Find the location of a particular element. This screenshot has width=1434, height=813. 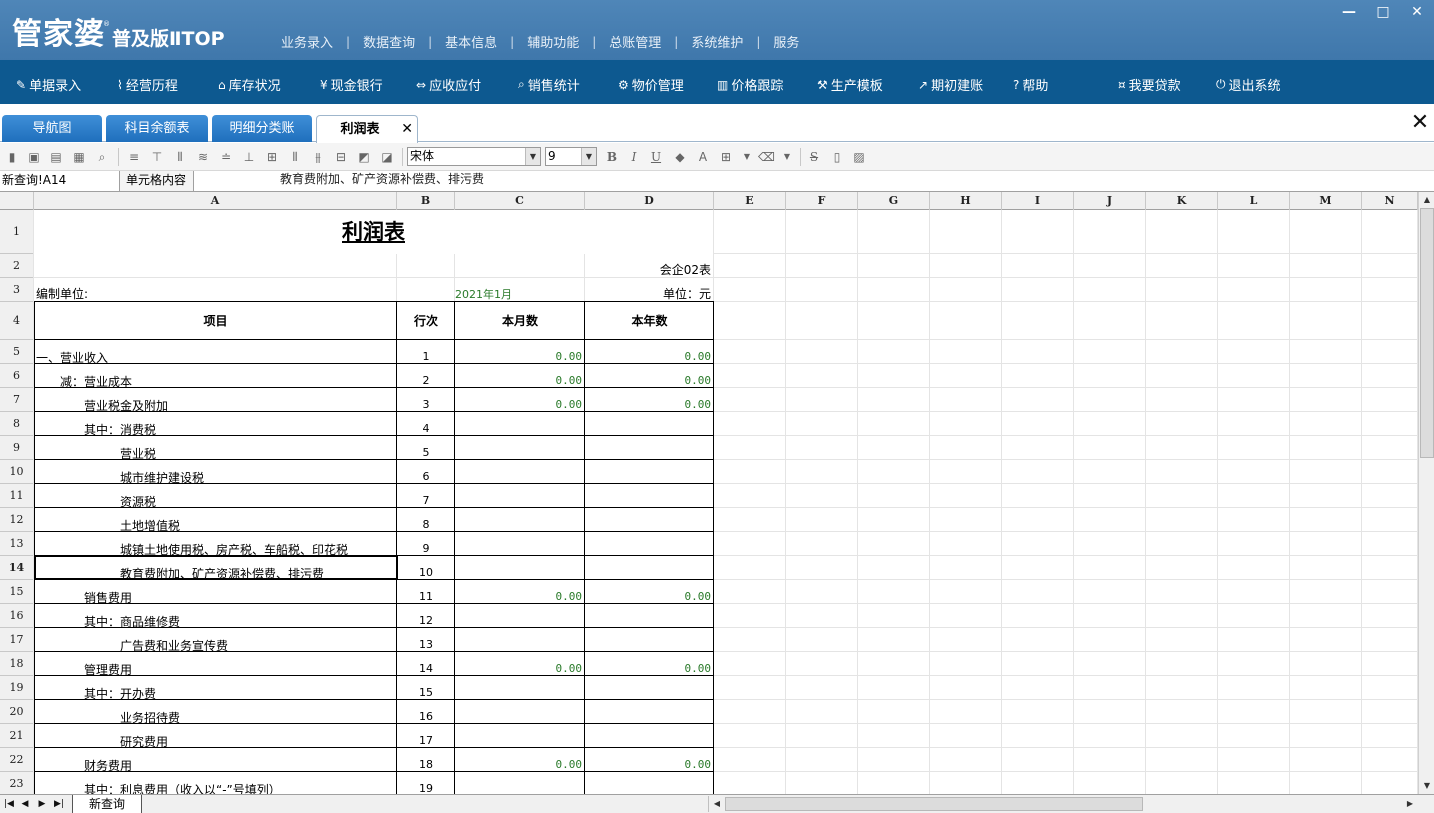

italic-icon: I is located at coordinates (634, 157).